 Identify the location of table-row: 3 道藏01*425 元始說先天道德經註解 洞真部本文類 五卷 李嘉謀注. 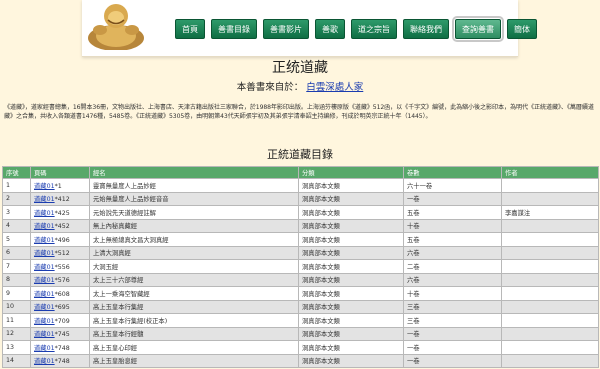
(300, 212).